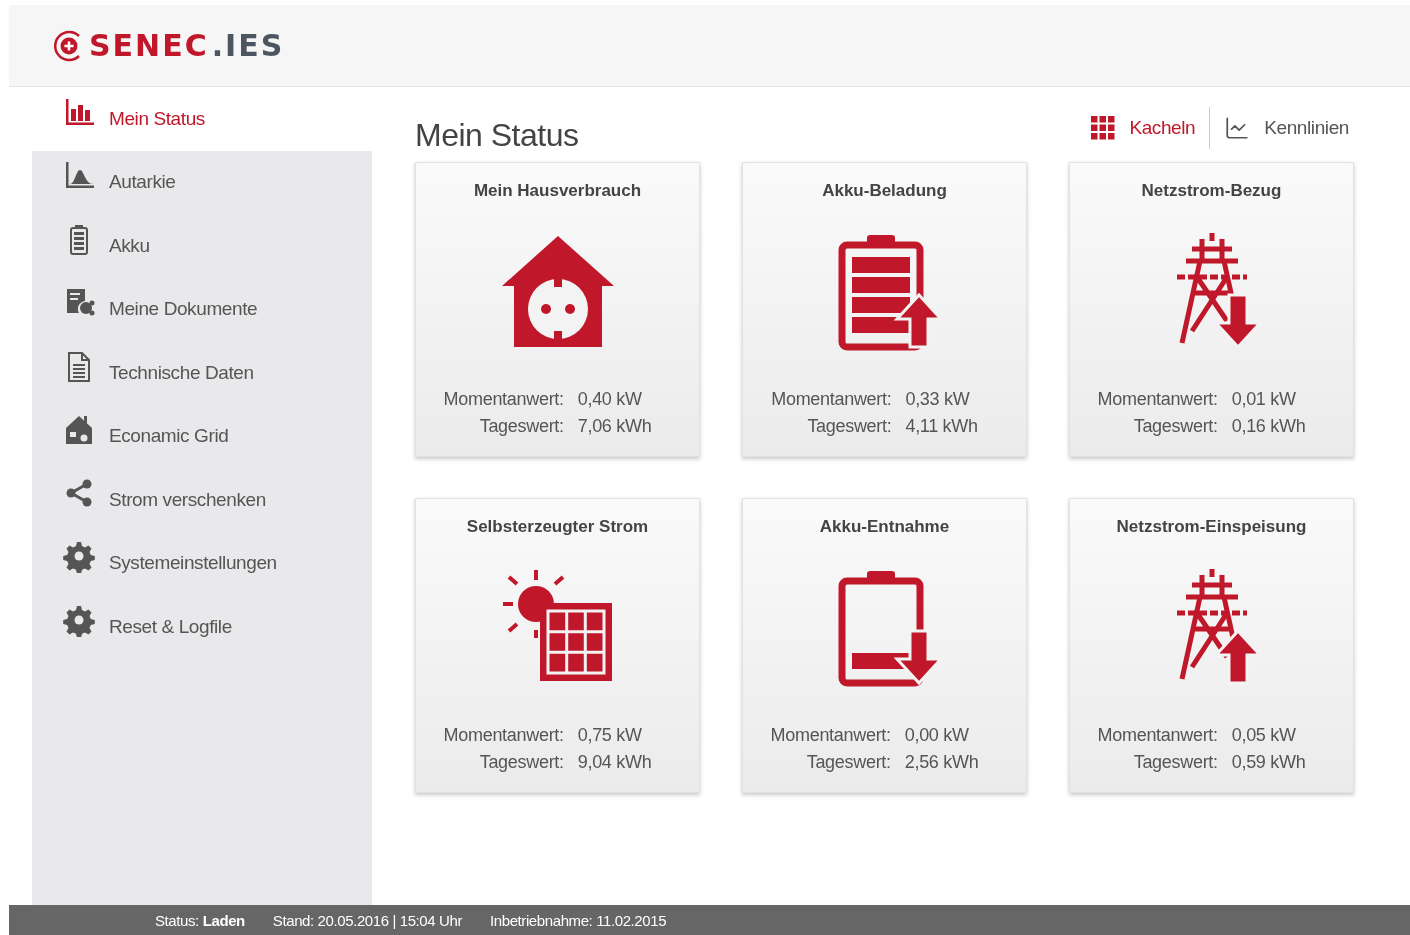 The height and width of the screenshot is (935, 1410). What do you see at coordinates (614, 762) in the screenshot?
I see `value-text: 9,04 kWh` at bounding box center [614, 762].